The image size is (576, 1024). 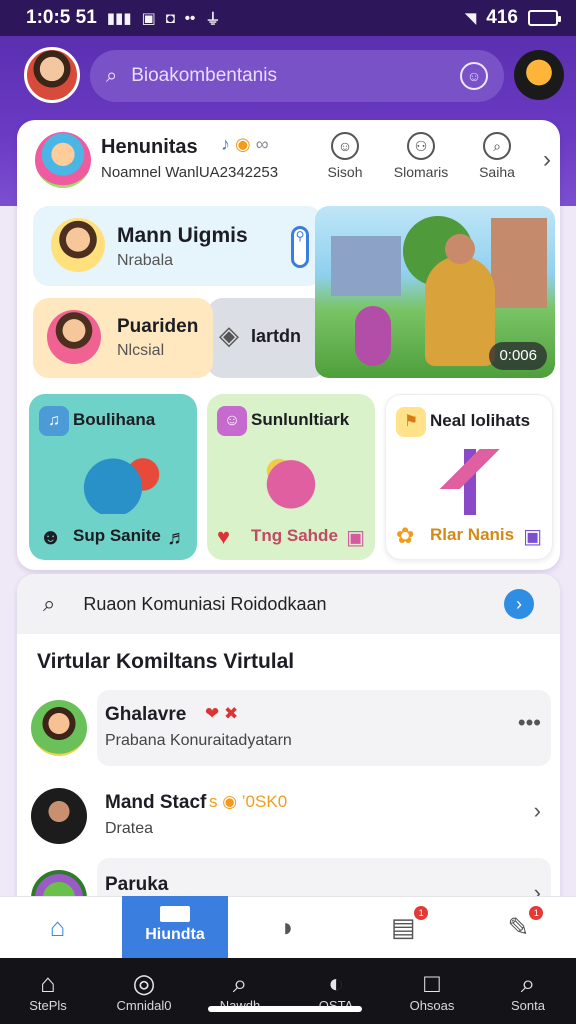 What do you see at coordinates (421, 172) in the screenshot?
I see `quick-action-label: Slomaris` at bounding box center [421, 172].